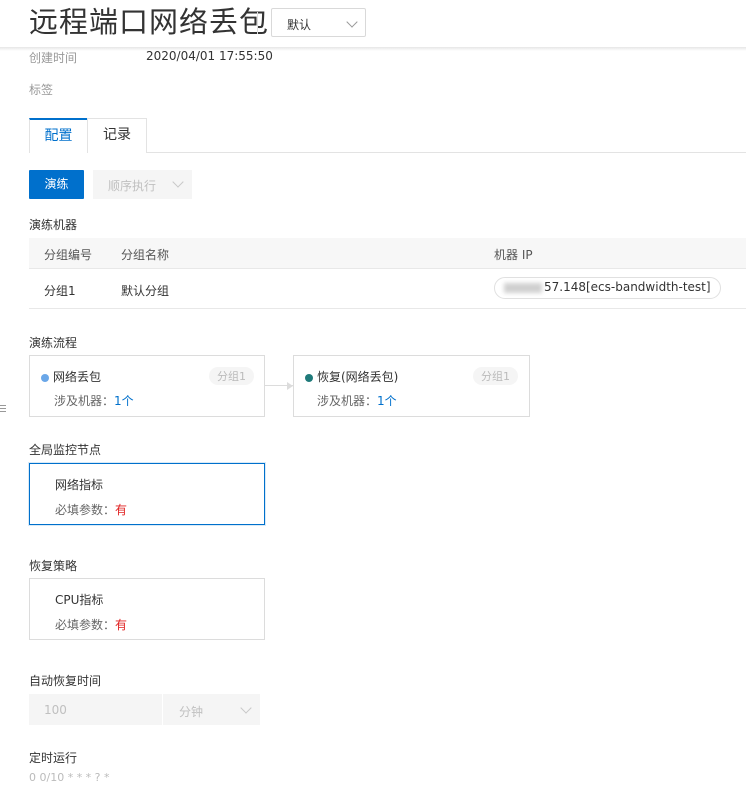 This screenshot has height=805, width=746. Describe the element at coordinates (147, 609) in the screenshot. I see `recovery-card-cpu: CPU指标 必填参数：有` at that location.